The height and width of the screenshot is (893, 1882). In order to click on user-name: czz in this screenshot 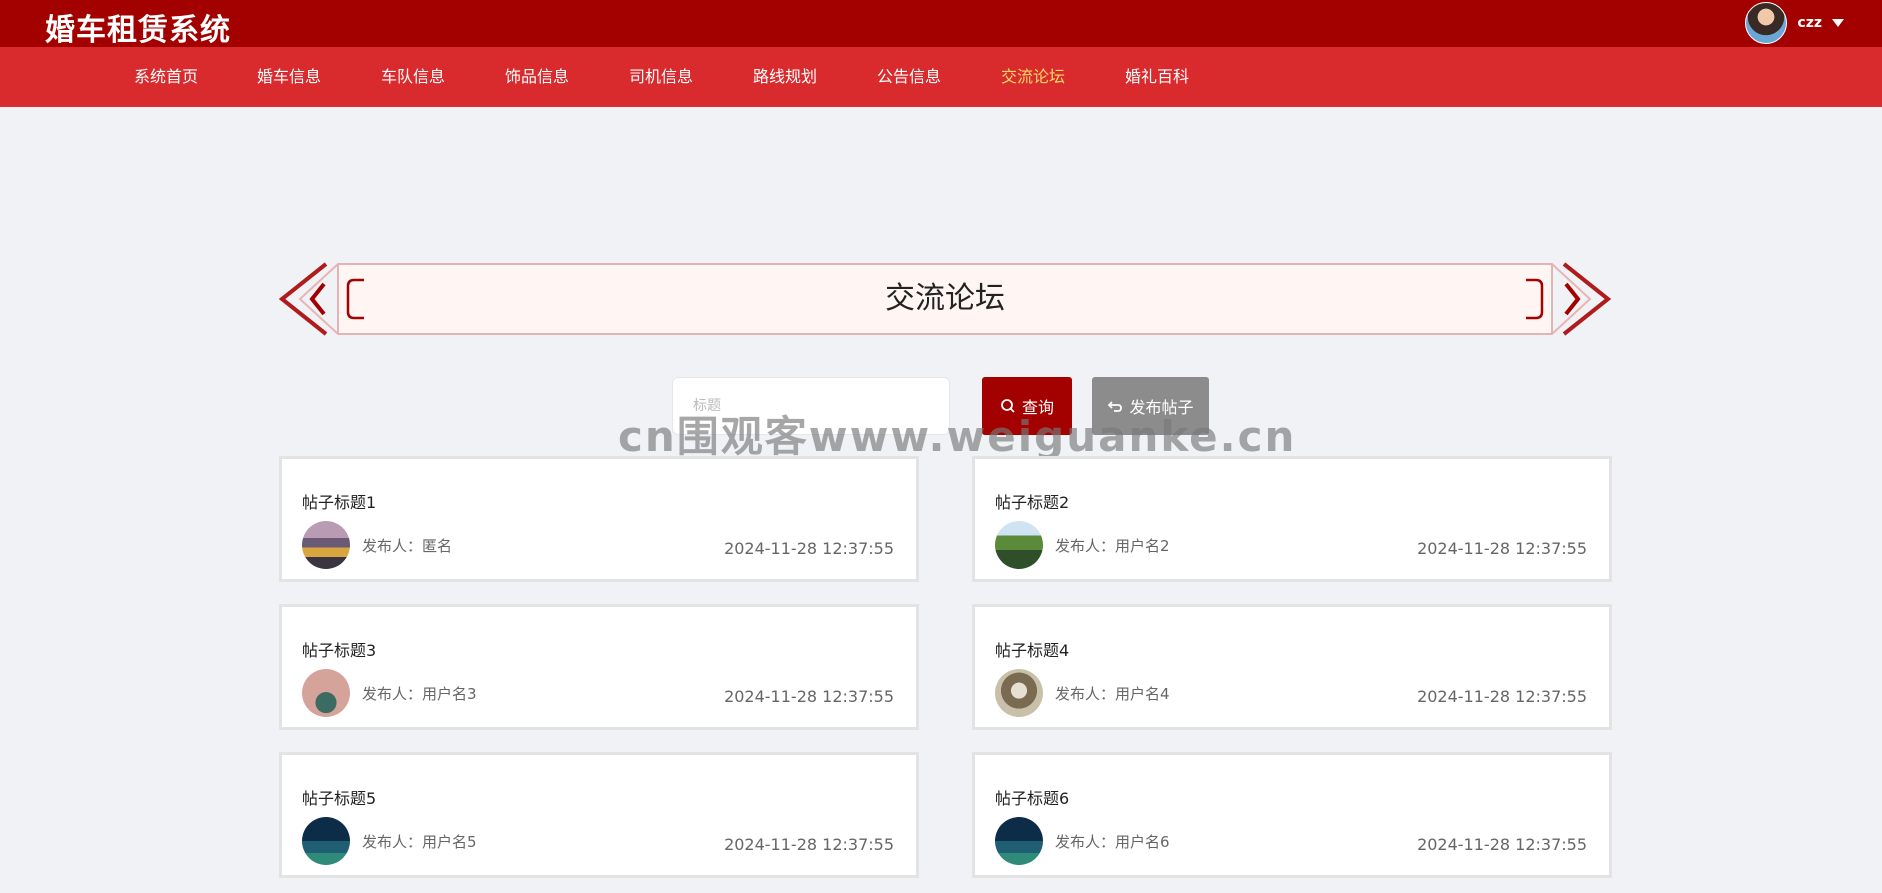, I will do `click(1809, 23)`.